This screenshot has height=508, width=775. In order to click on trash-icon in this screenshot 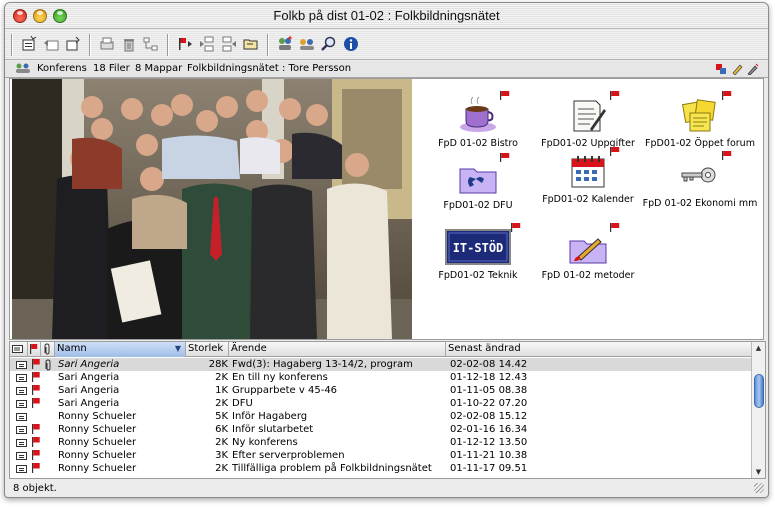, I will do `click(129, 44)`.